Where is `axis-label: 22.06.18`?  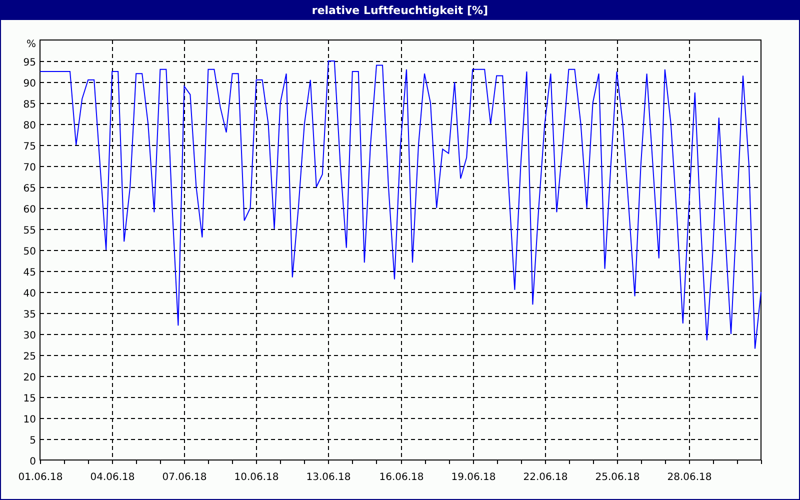
axis-label: 22.06.18 is located at coordinates (545, 477).